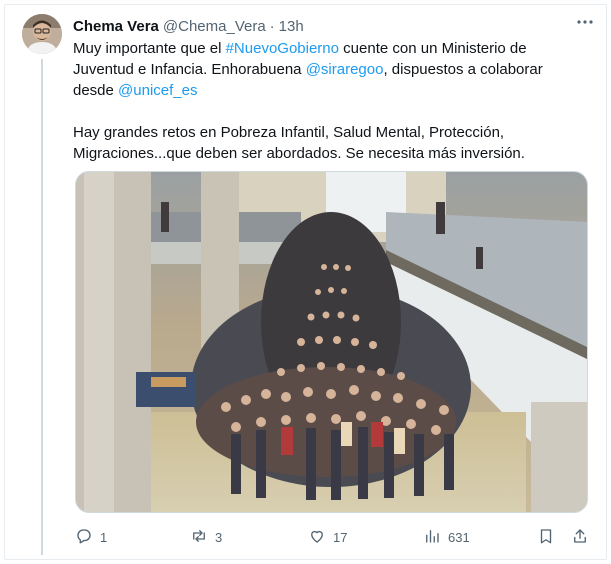  I want to click on mention-link-siraregoo: @siraregoo, so click(345, 69).